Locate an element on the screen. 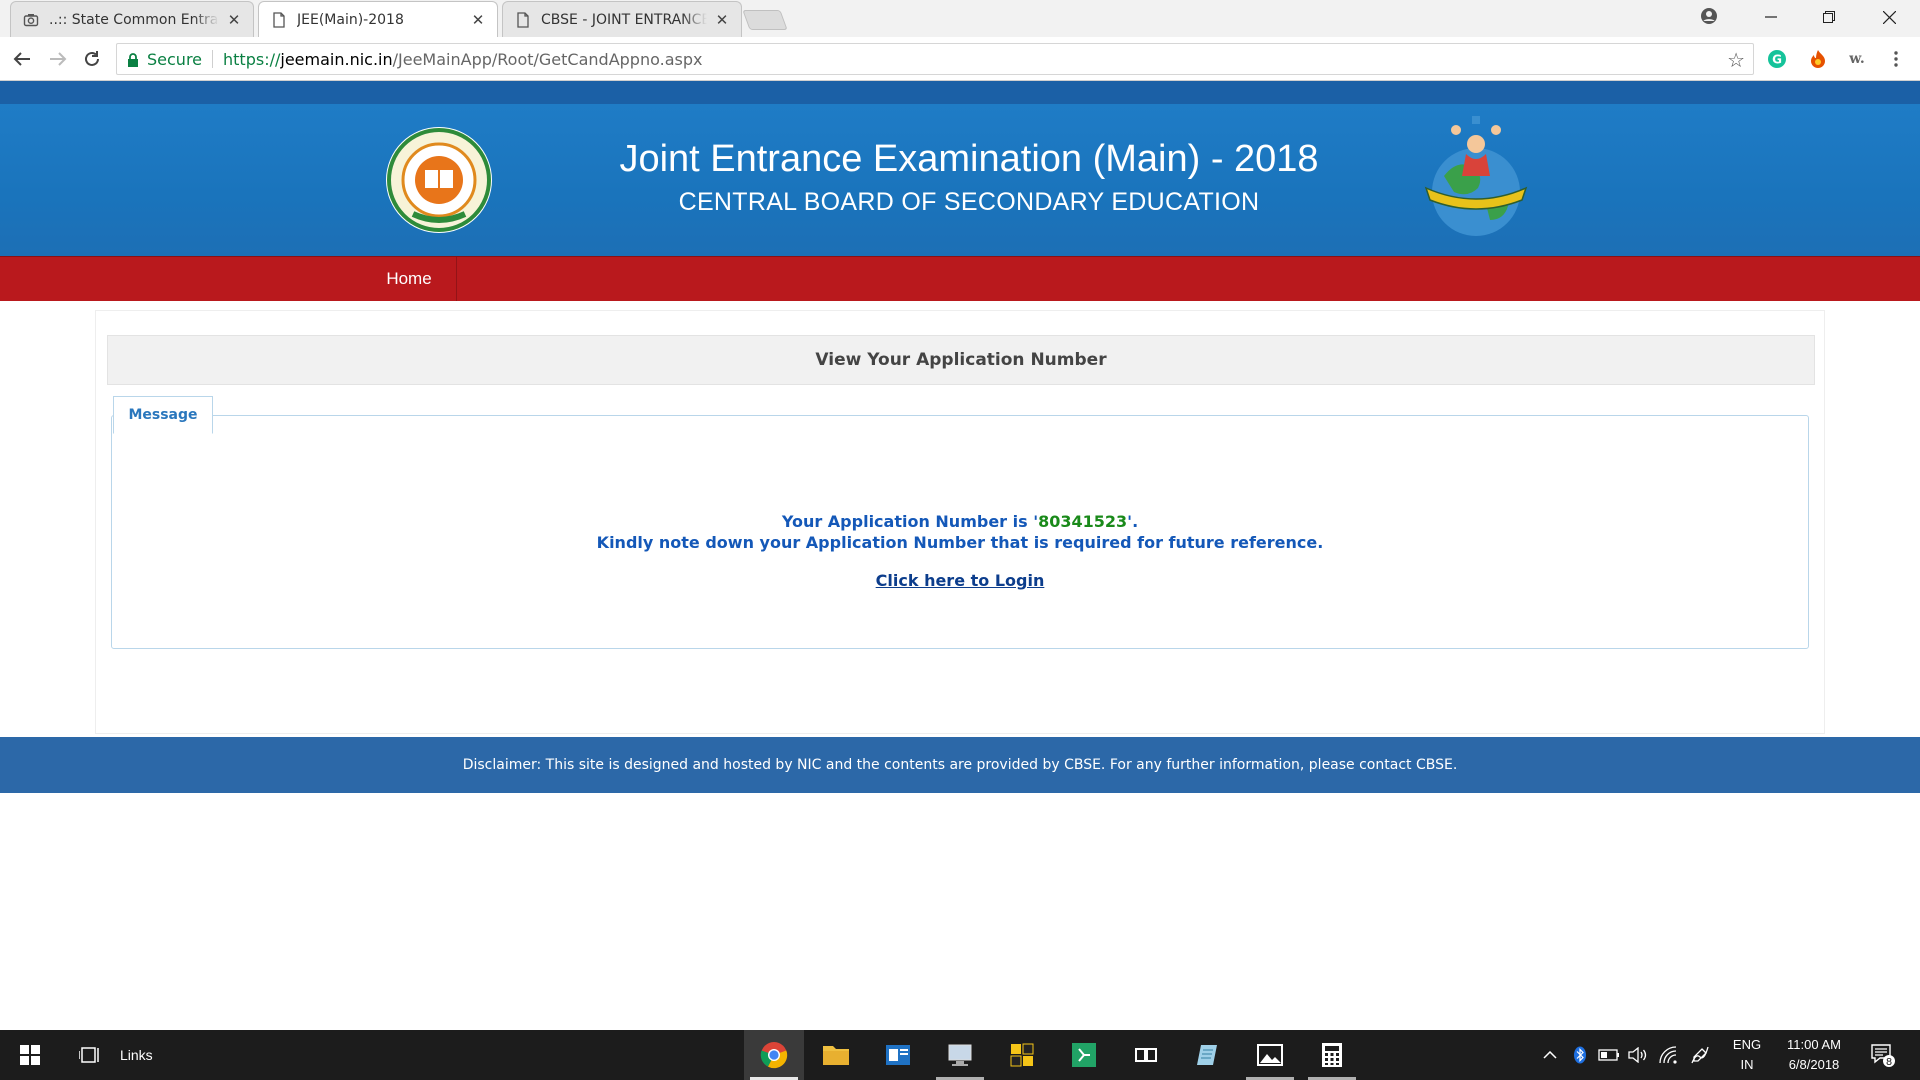 The image size is (1920, 1080). action-center-button: 8 is located at coordinates (1883, 1055).